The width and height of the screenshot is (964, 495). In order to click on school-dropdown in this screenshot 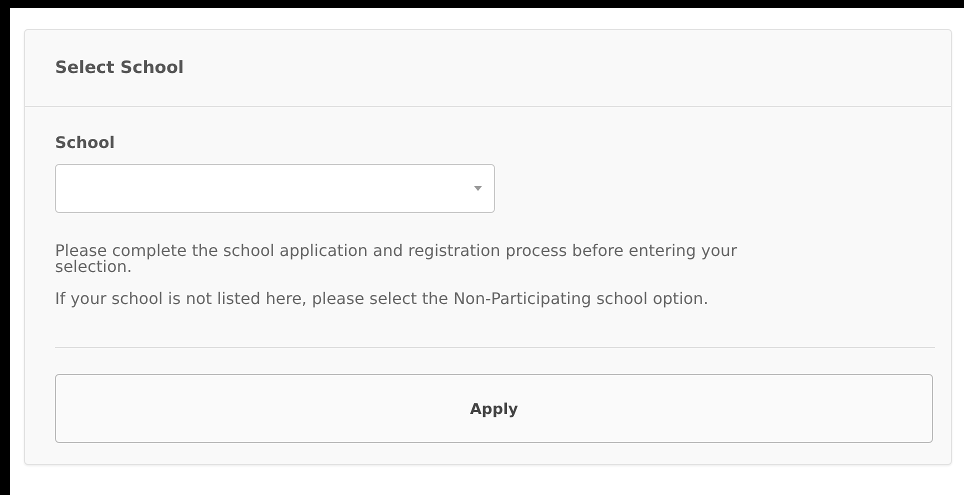, I will do `click(275, 188)`.